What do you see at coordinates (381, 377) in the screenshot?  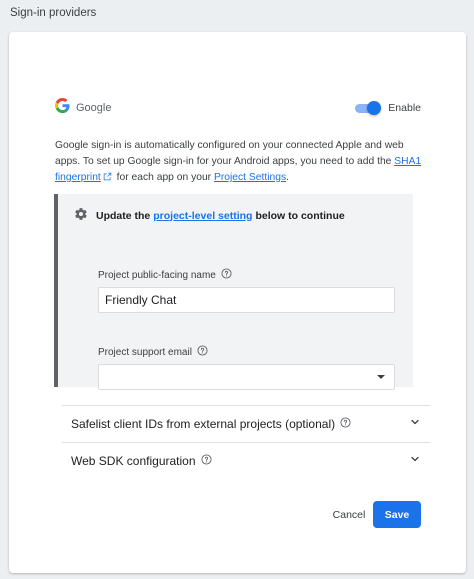 I see `dropdown-caret-icon` at bounding box center [381, 377].